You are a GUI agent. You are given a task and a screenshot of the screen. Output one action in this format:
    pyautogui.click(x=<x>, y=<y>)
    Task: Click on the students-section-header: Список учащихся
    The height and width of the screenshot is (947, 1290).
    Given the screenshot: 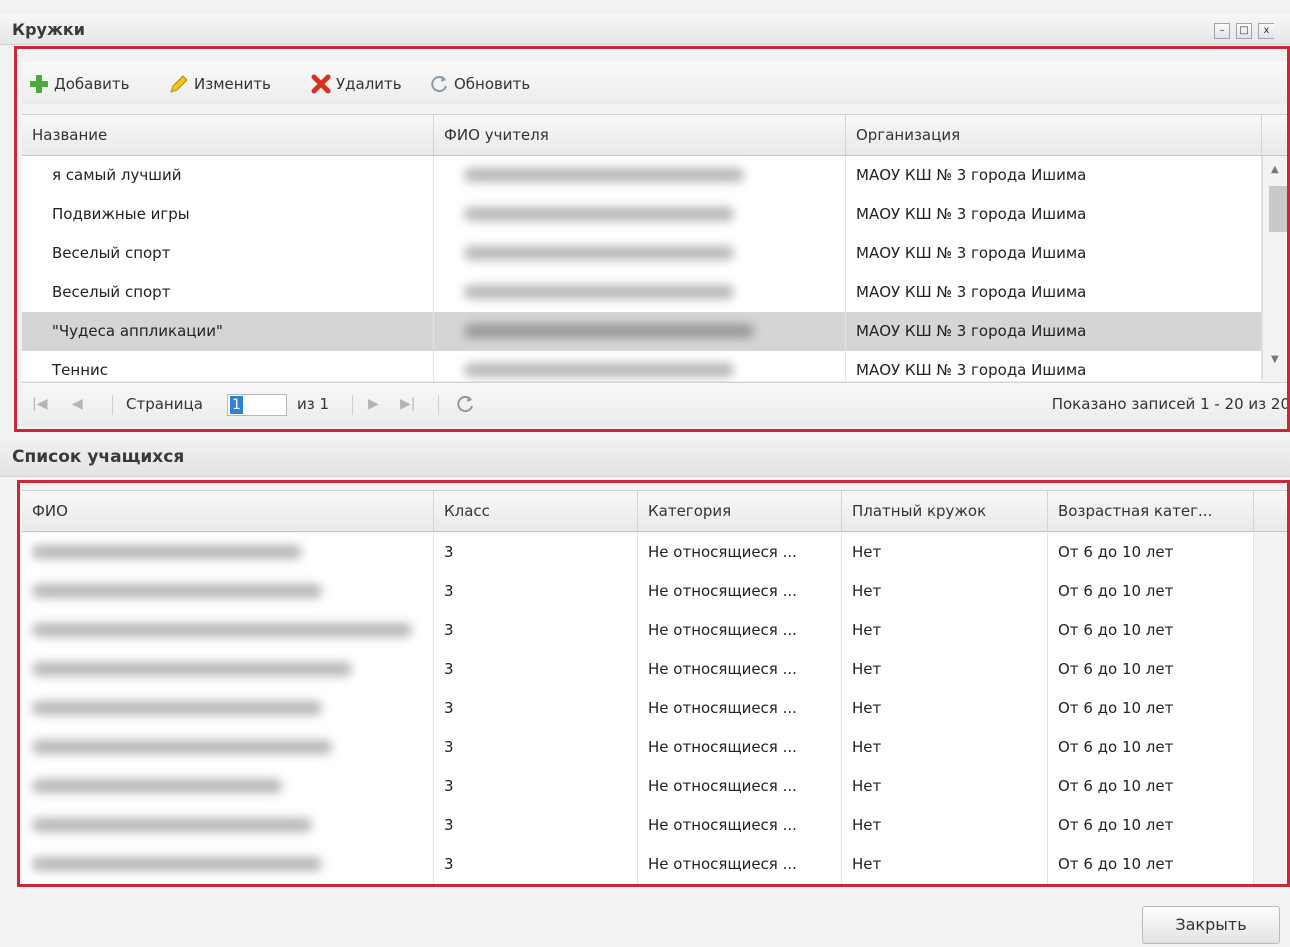 What is the action you would take?
    pyautogui.click(x=645, y=458)
    